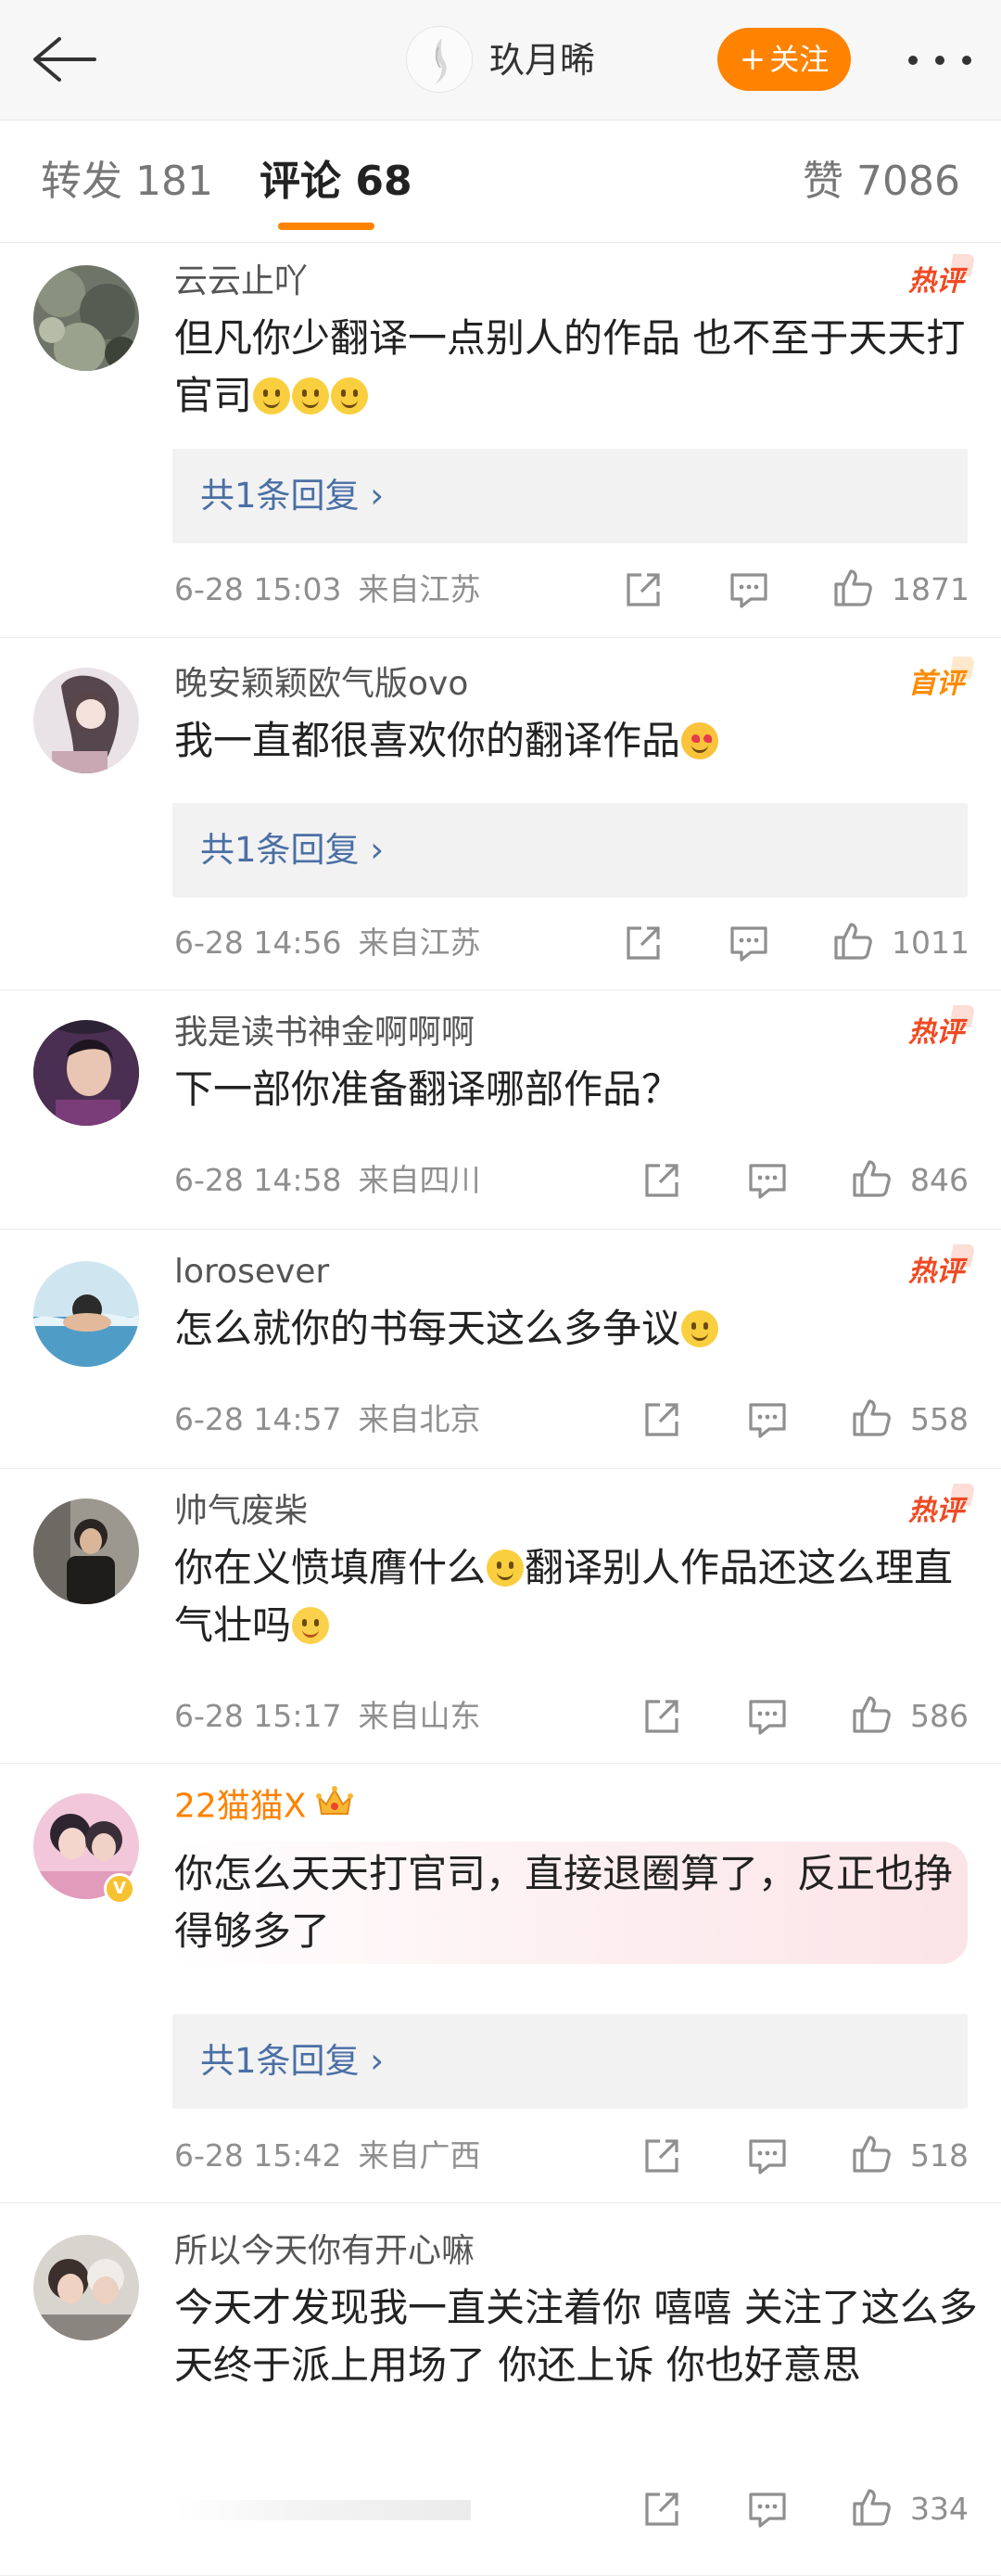  I want to click on comment-meta: 6-28 15:03 来自江苏, so click(328, 589).